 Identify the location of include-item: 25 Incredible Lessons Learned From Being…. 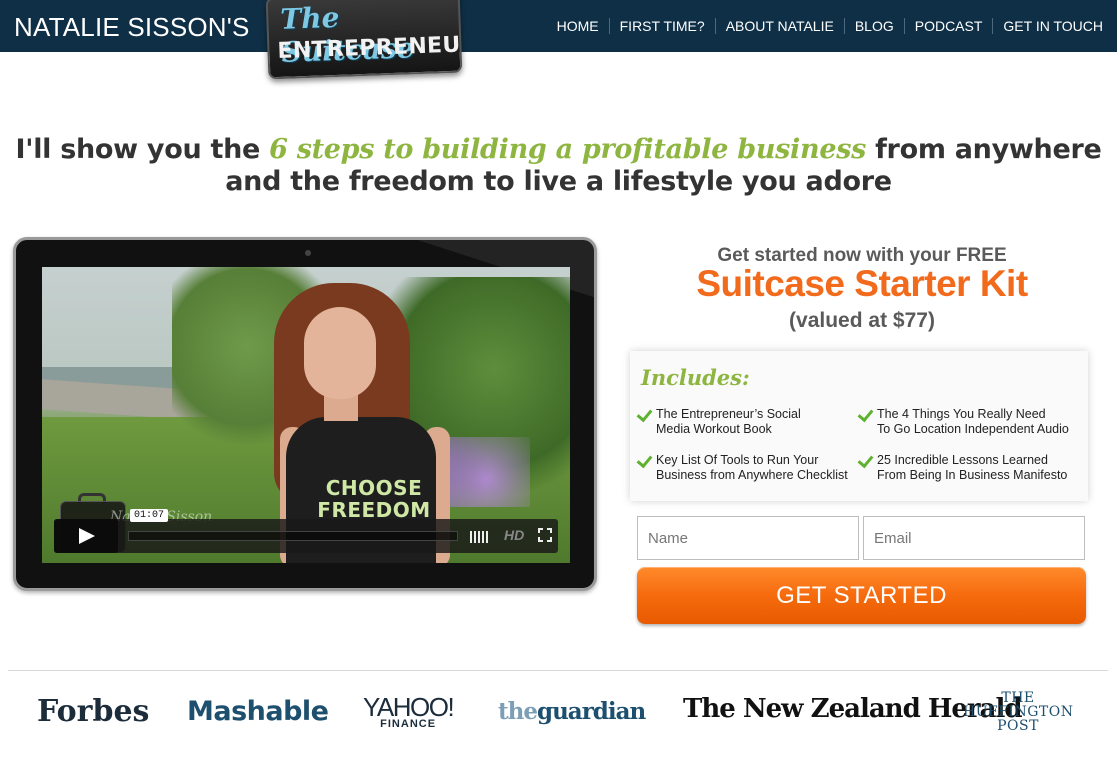
(982, 468).